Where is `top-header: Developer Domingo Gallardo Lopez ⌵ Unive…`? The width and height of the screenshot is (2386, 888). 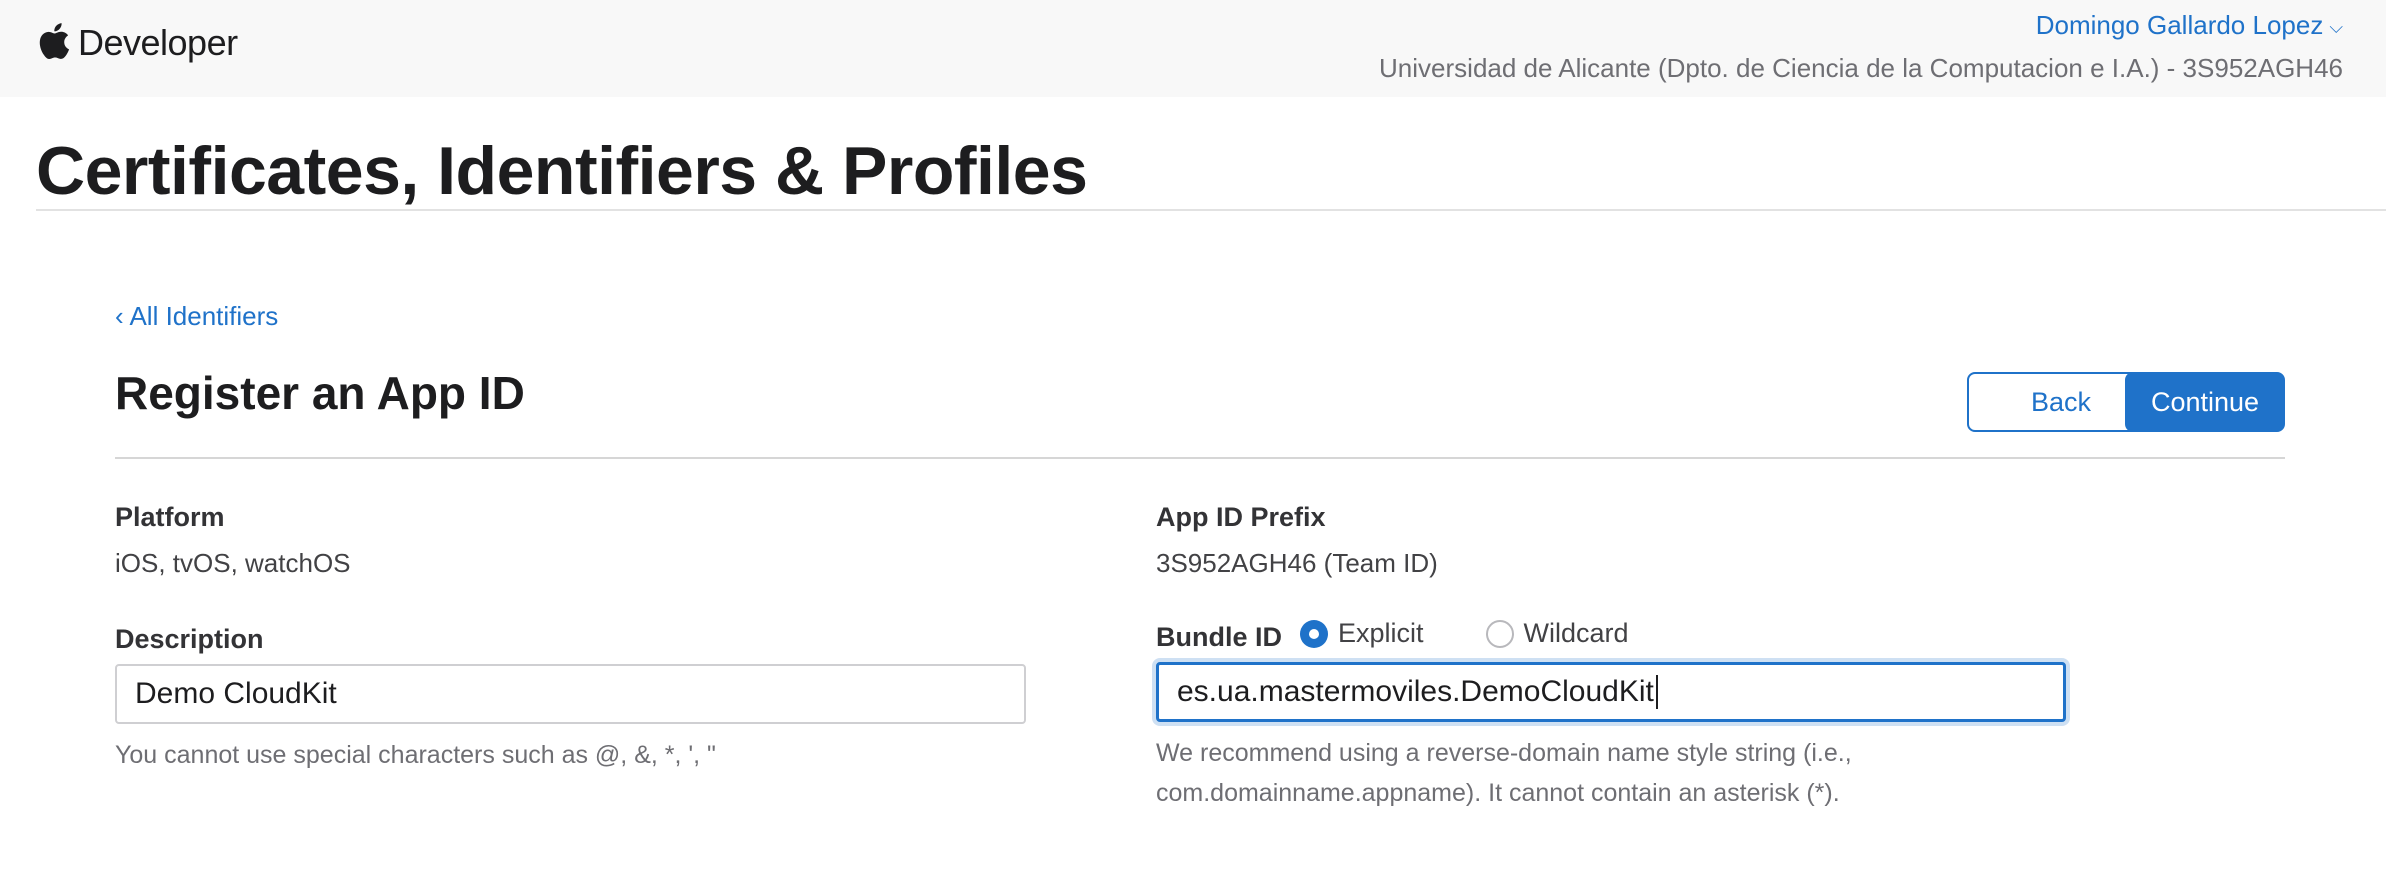 top-header: Developer Domingo Gallardo Lopez ⌵ Unive… is located at coordinates (1193, 48).